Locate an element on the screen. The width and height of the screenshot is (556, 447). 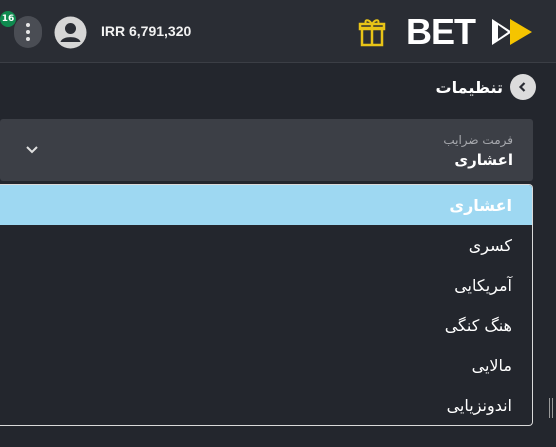
chevron-left-icon is located at coordinates (522, 87).